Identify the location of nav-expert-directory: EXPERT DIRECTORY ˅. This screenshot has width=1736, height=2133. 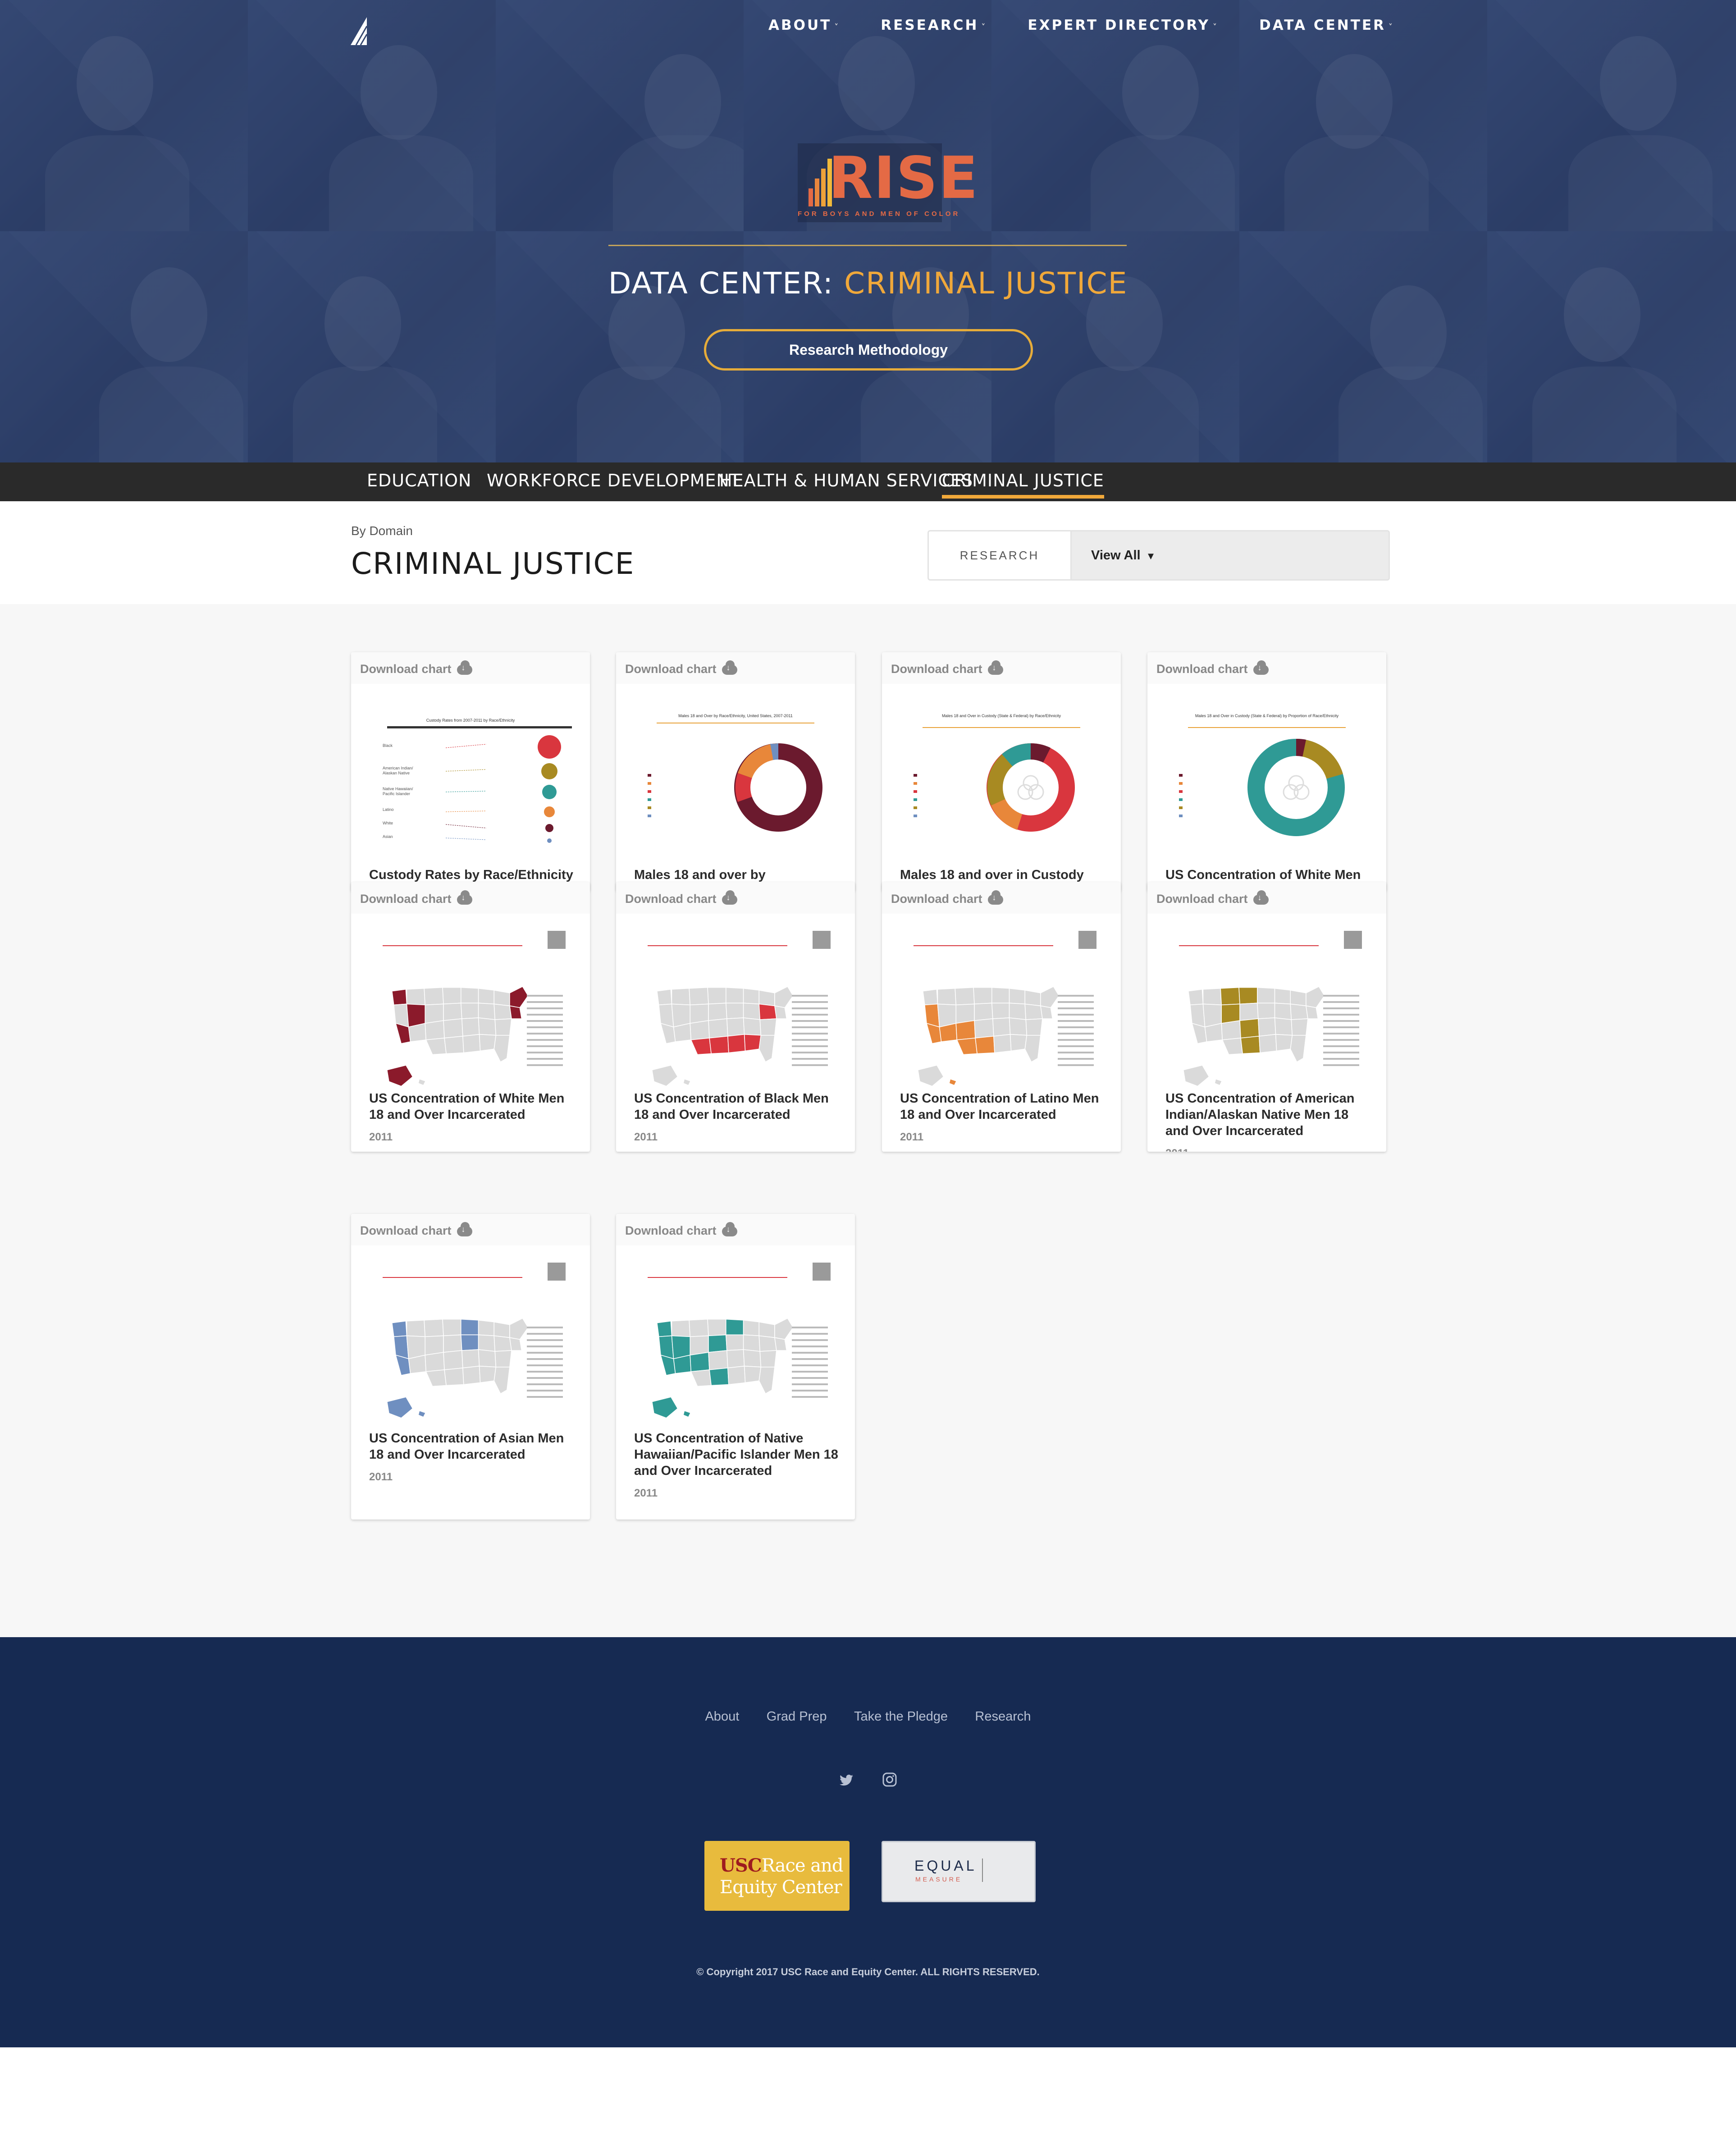
(1123, 25).